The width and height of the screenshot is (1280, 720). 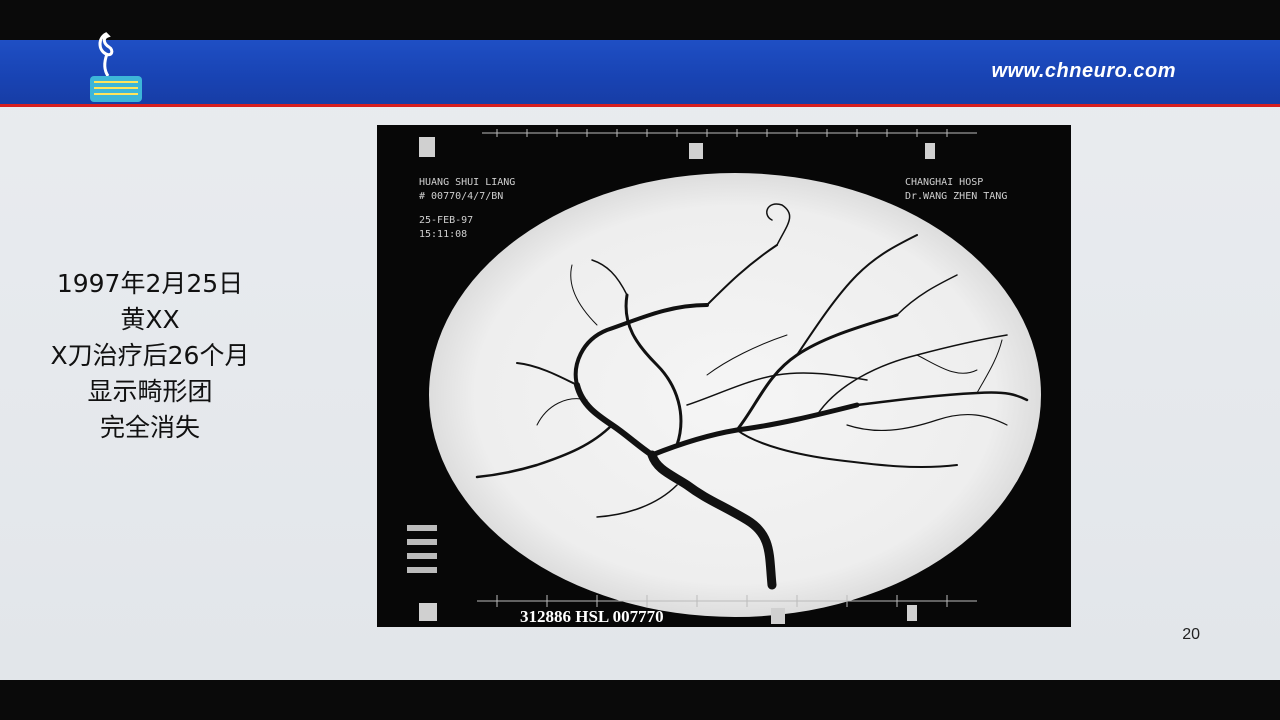 I want to click on caption-line-result: 完全消失, so click(x=149, y=427).